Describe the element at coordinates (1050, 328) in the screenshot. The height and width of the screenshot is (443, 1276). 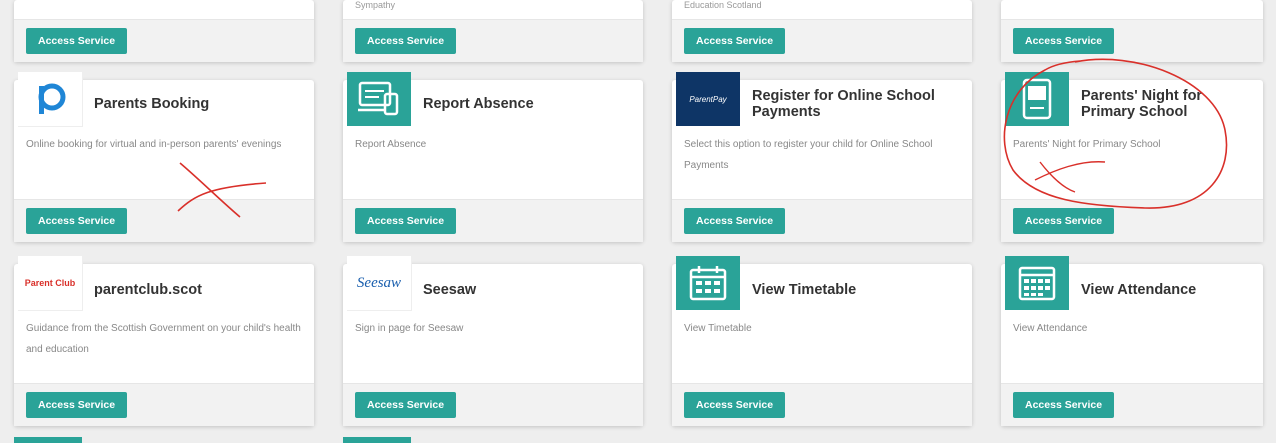
I see `card-description: View Attendance` at that location.